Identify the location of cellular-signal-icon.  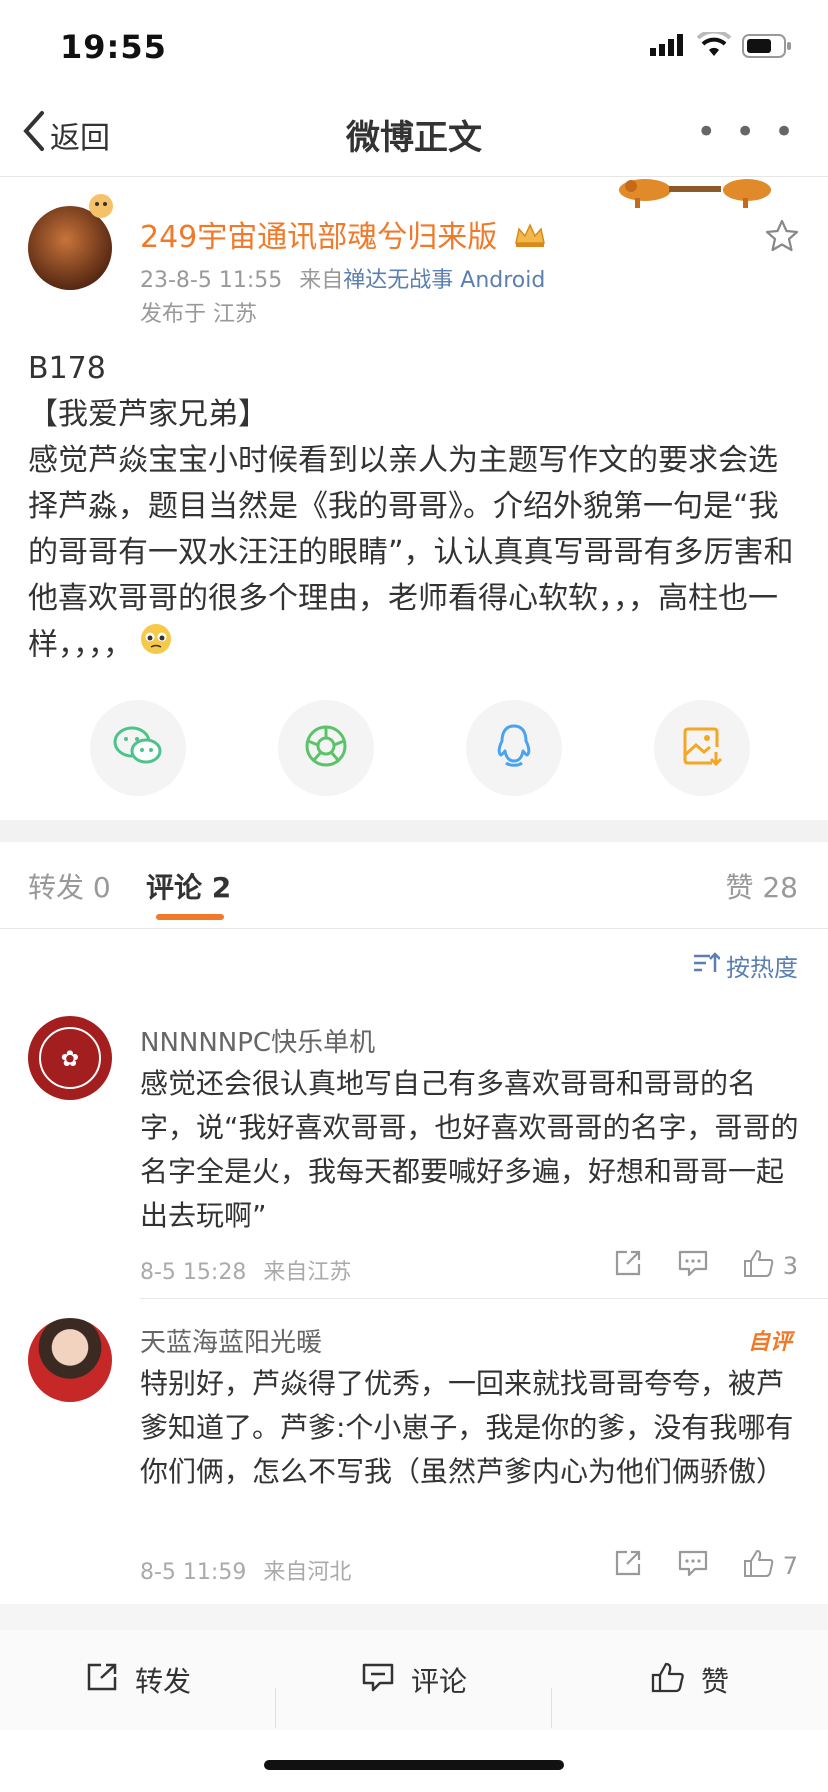
(668, 47).